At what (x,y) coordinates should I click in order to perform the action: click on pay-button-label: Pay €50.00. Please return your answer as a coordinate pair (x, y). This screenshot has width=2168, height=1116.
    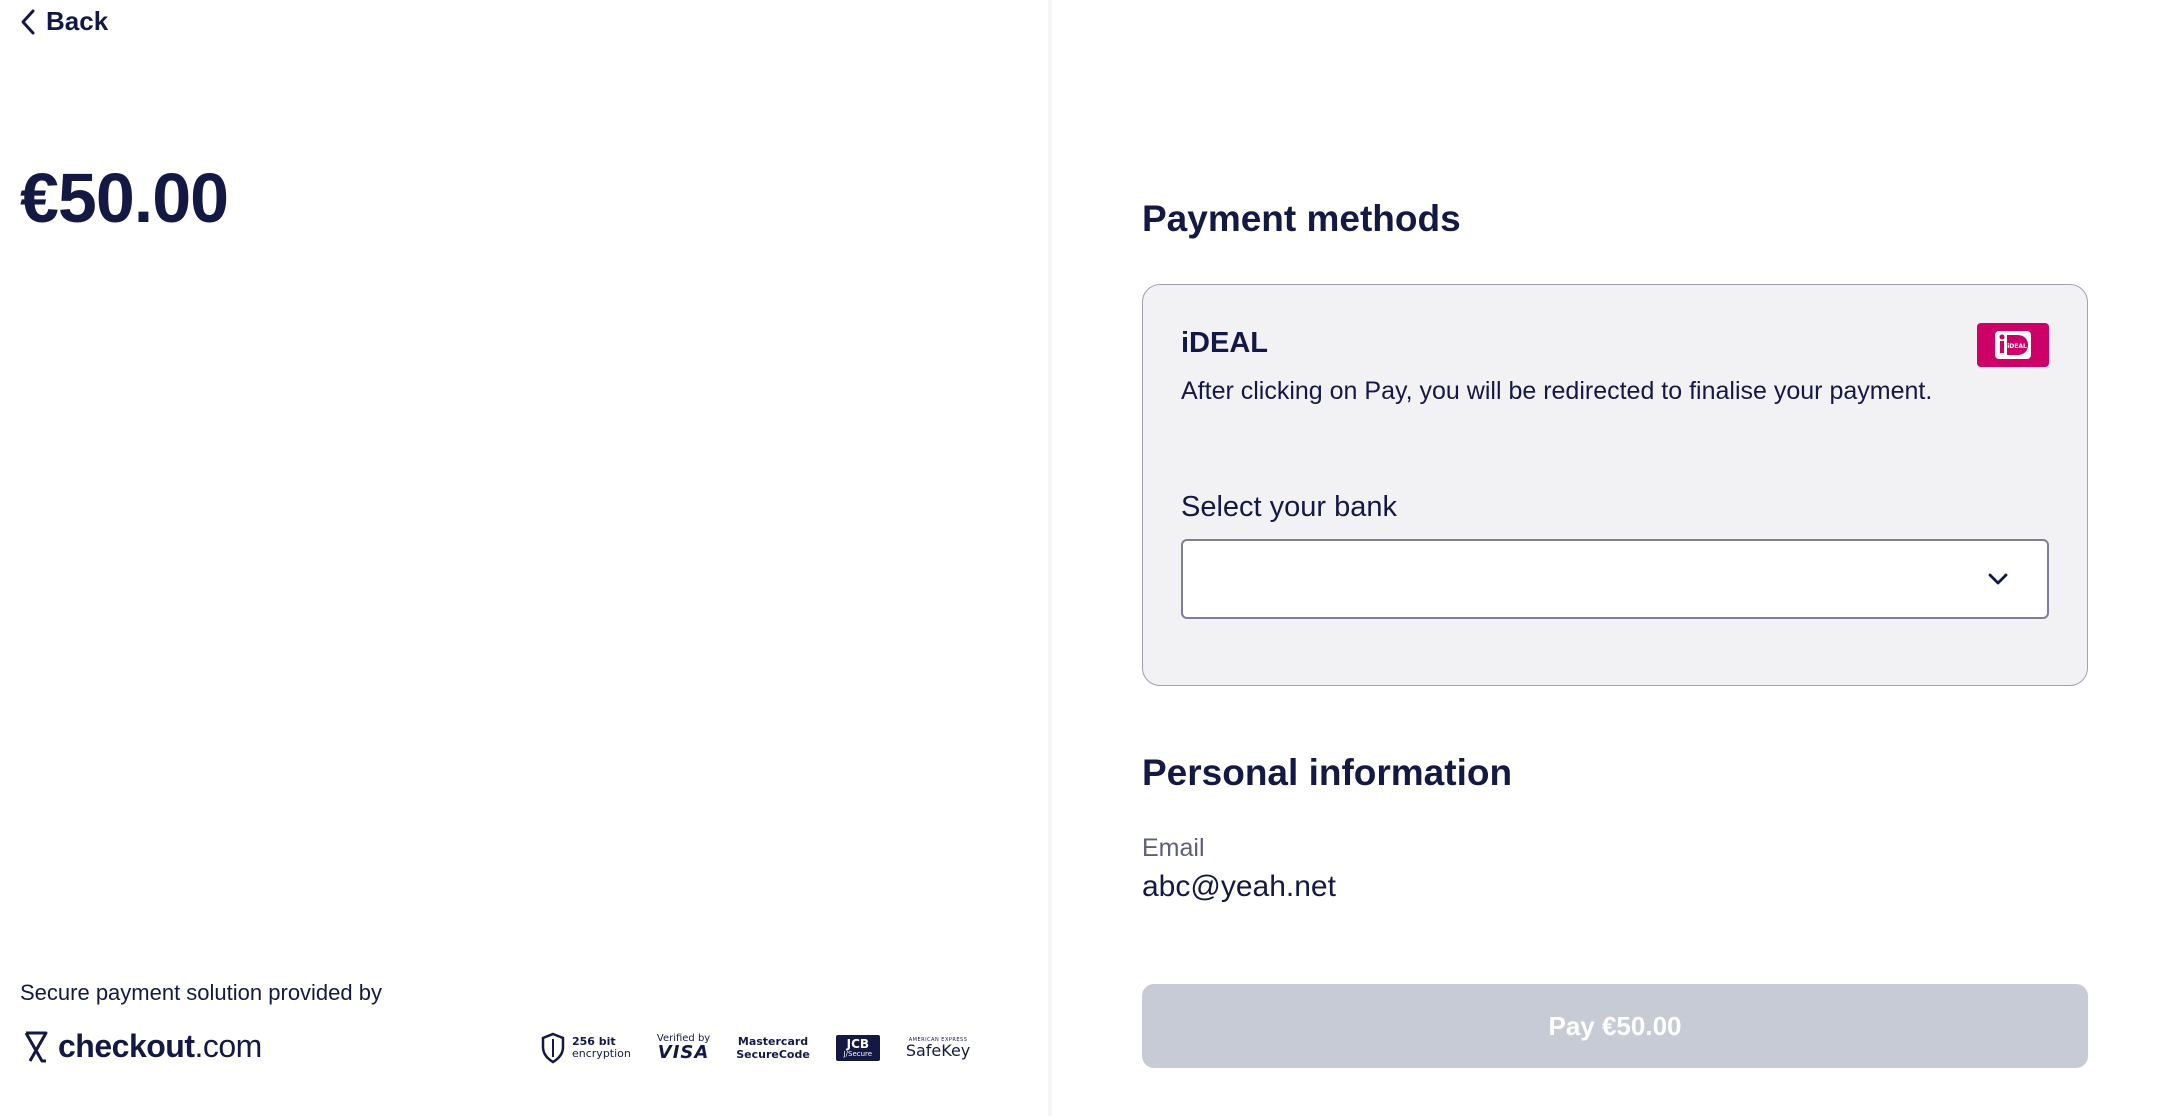
    Looking at the image, I should click on (1615, 1025).